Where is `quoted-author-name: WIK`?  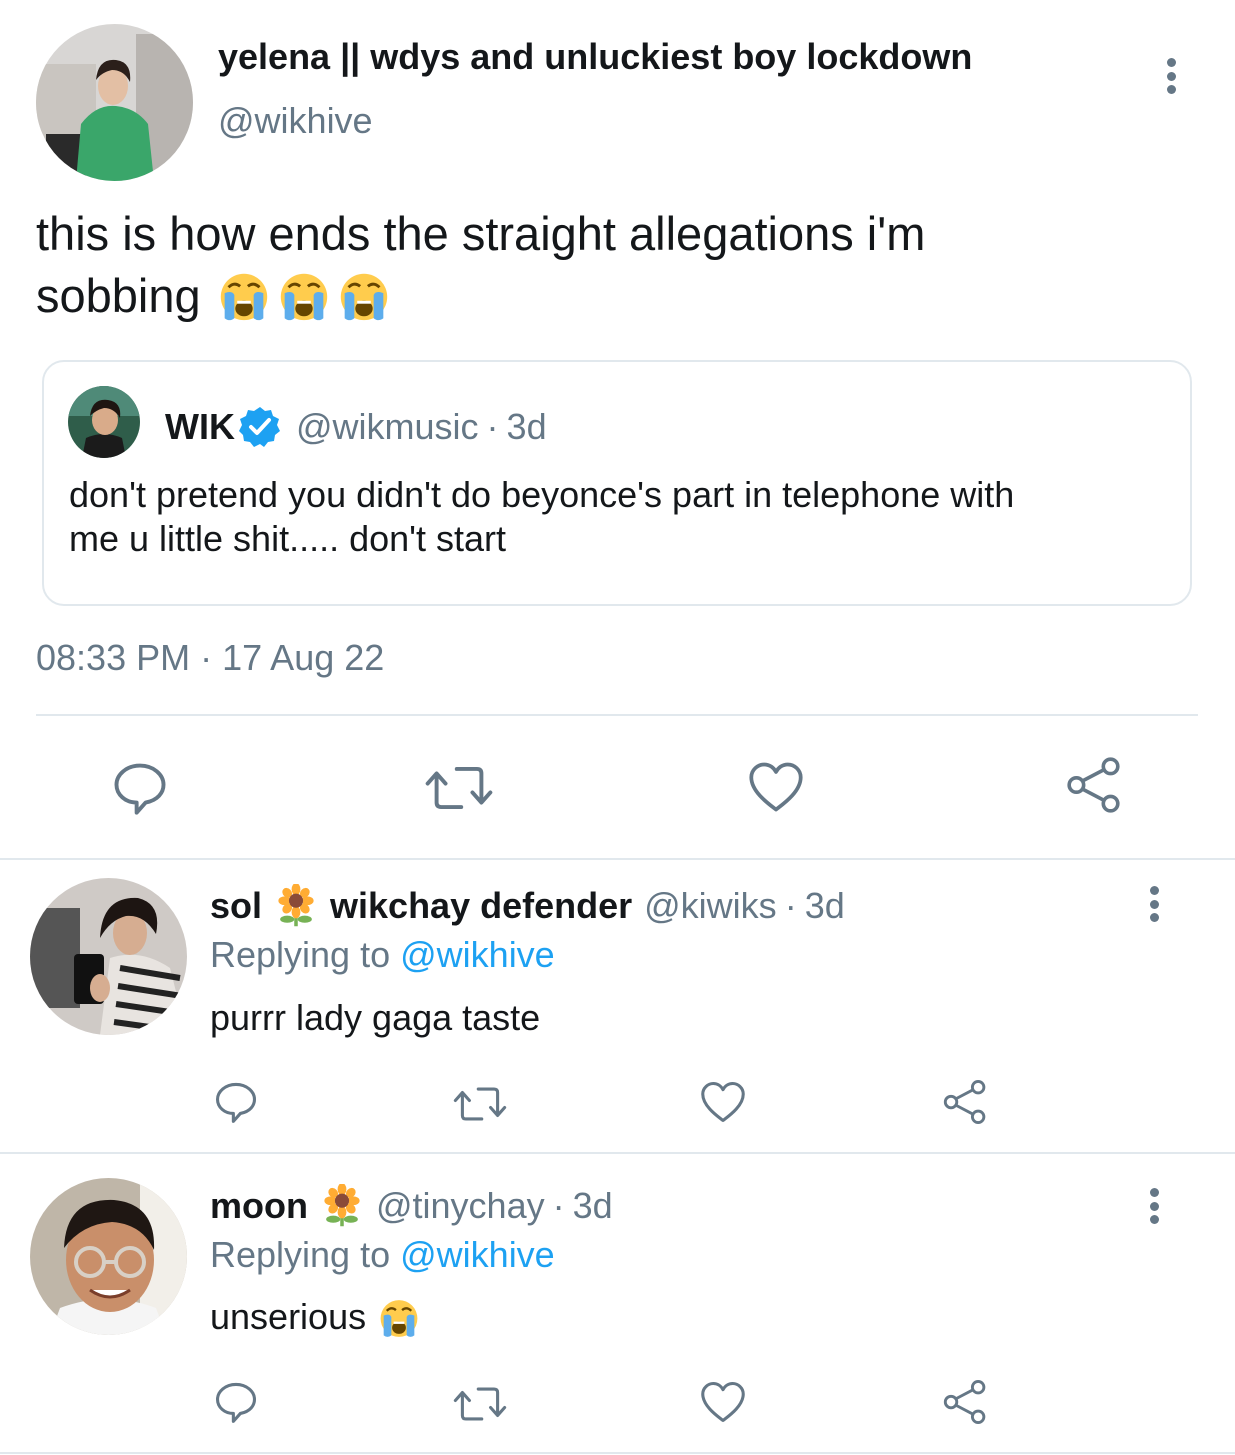
quoted-author-name: WIK is located at coordinates (200, 427).